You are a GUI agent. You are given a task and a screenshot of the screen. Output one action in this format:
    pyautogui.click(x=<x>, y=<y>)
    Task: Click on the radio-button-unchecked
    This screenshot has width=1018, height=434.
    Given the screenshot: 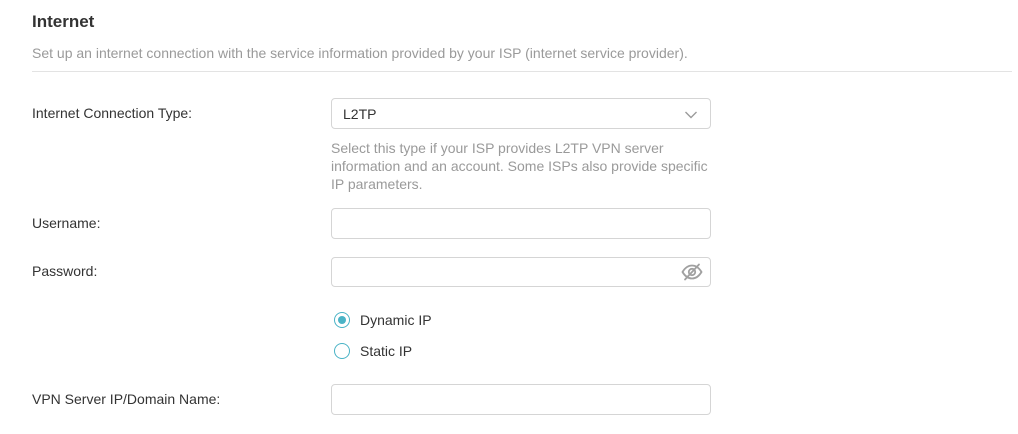 What is the action you would take?
    pyautogui.click(x=342, y=351)
    